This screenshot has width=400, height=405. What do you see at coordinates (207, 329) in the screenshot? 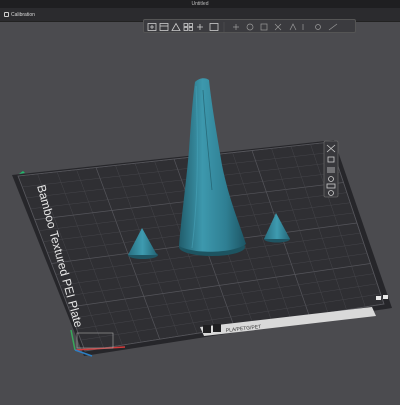
I see `plate-qr-icon` at bounding box center [207, 329].